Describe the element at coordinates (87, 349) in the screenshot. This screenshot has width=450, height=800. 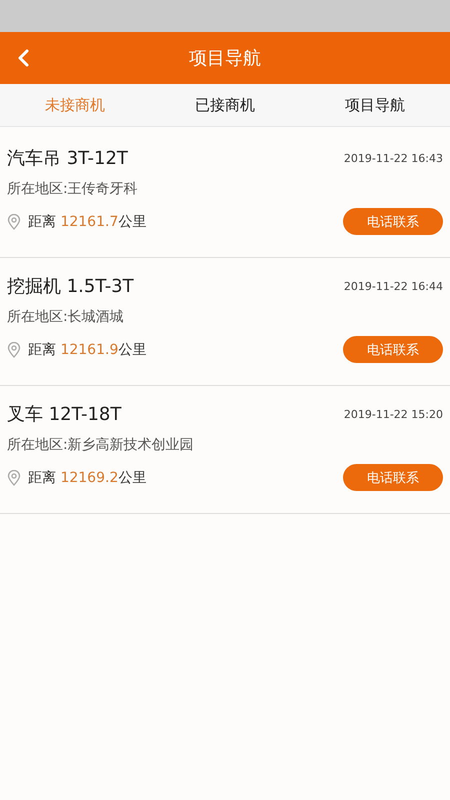
I see `distance-text: 距离 12161.9公里` at that location.